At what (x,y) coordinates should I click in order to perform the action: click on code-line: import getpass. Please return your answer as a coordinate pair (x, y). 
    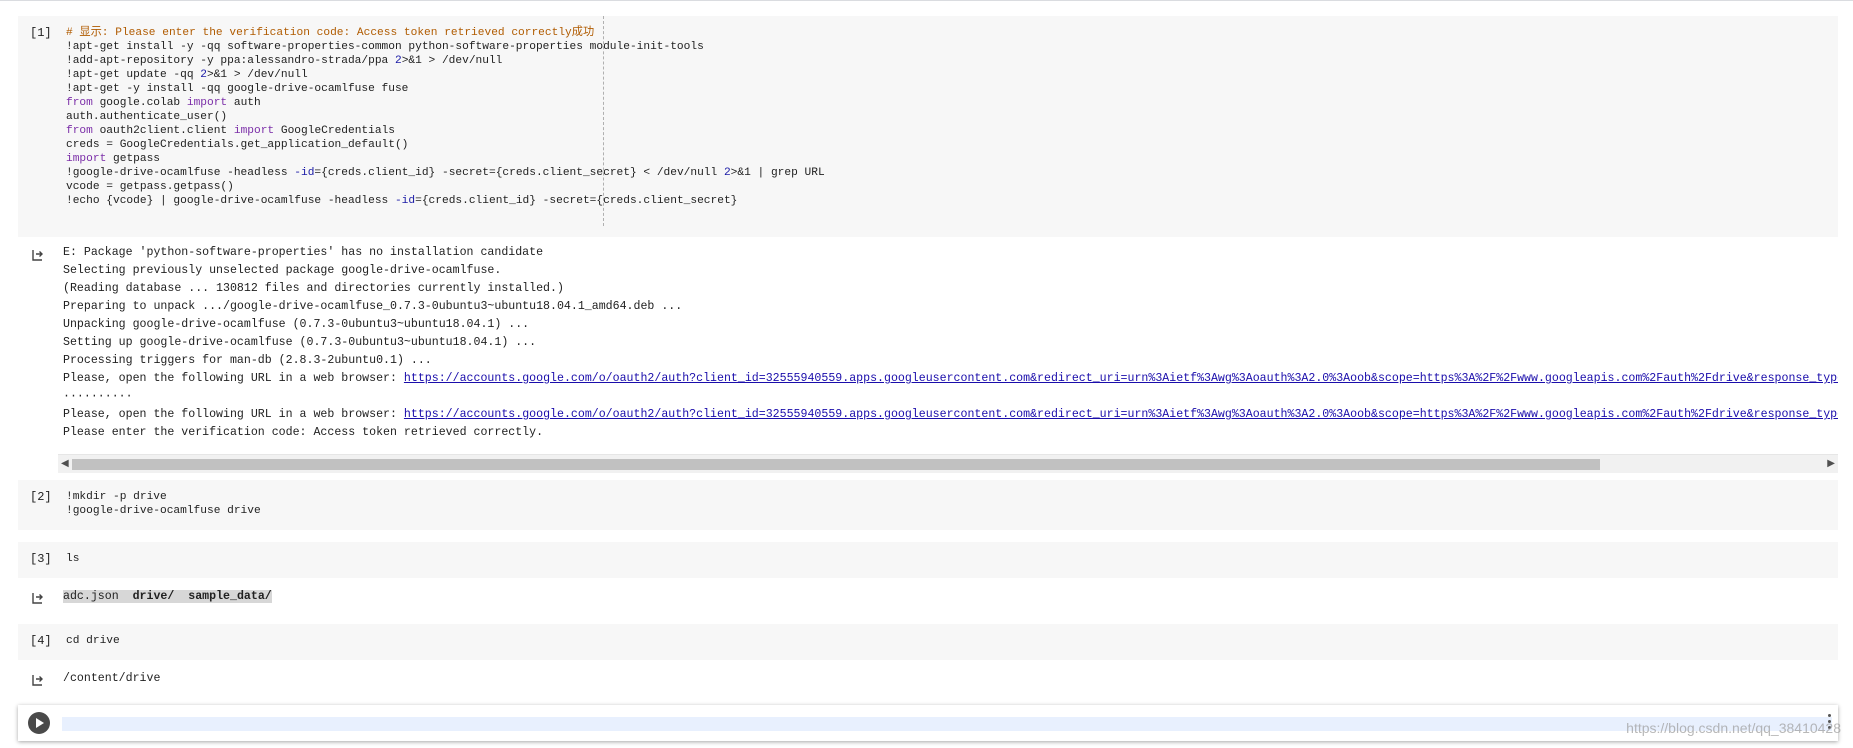
    Looking at the image, I should click on (445, 159).